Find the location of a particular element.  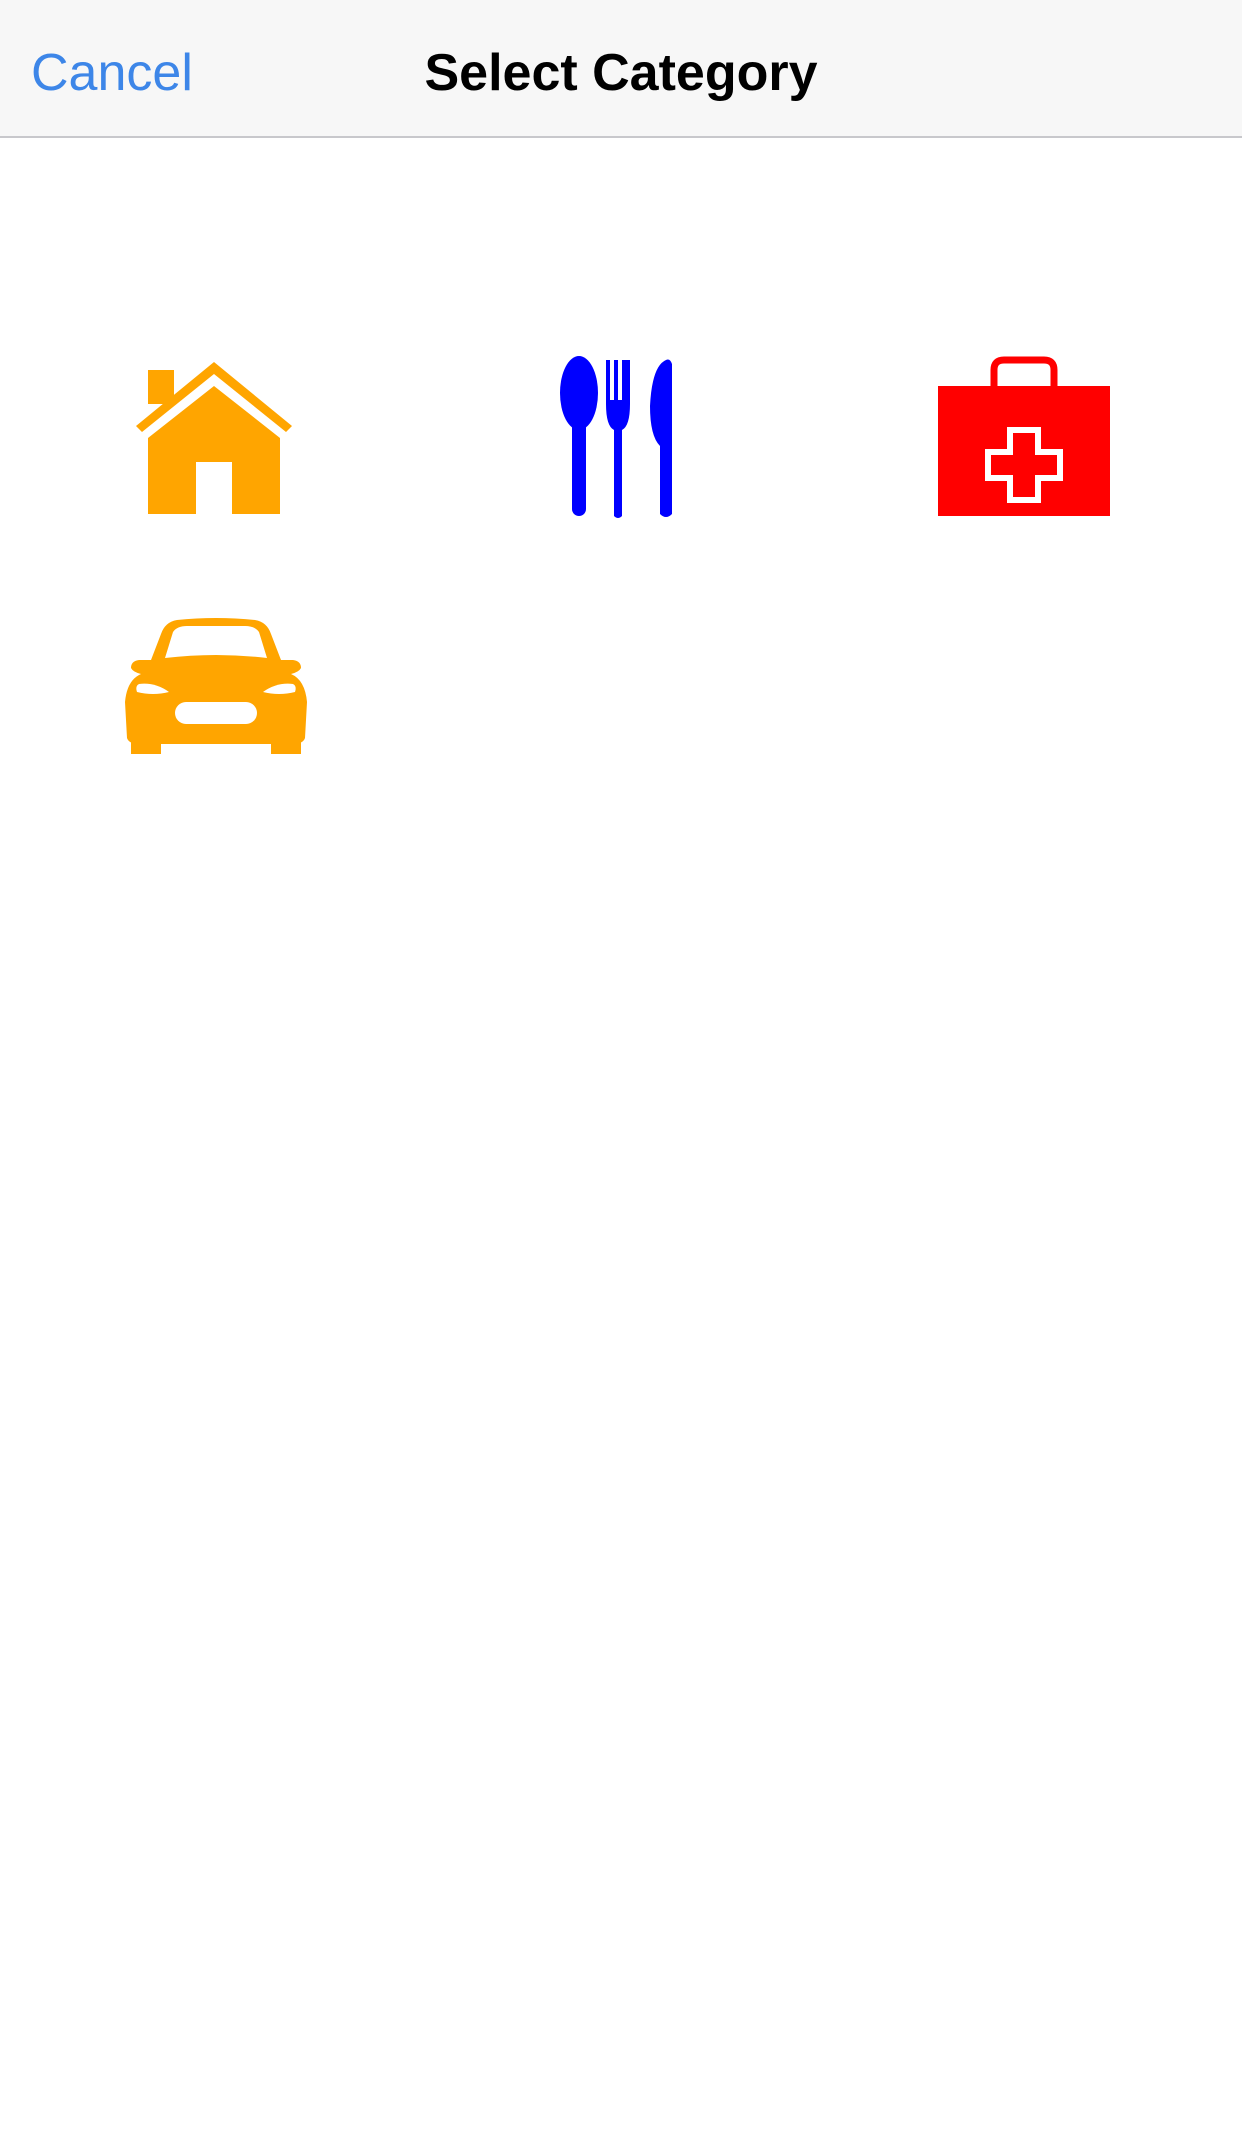

category-item-food is located at coordinates (621, 438).